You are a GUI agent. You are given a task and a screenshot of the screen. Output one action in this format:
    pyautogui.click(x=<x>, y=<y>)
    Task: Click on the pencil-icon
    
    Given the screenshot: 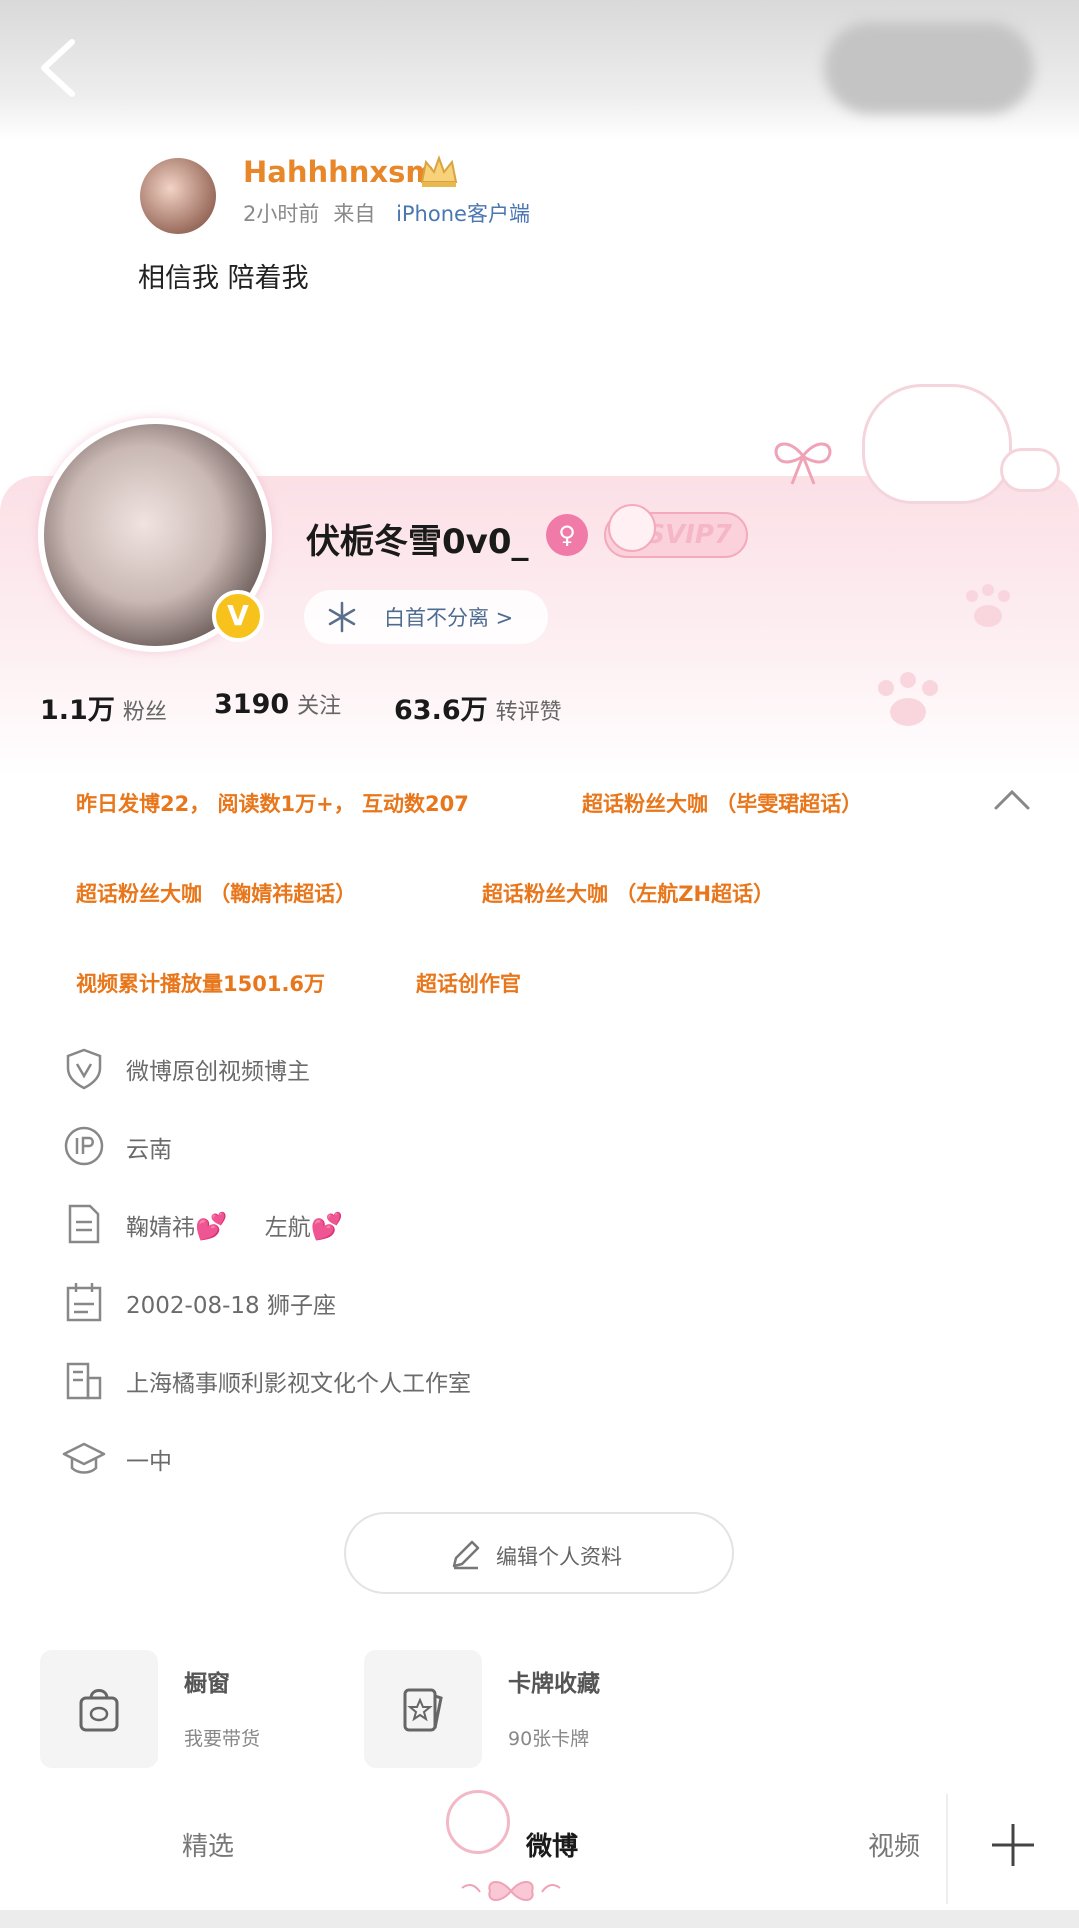 What is the action you would take?
    pyautogui.click(x=466, y=1555)
    